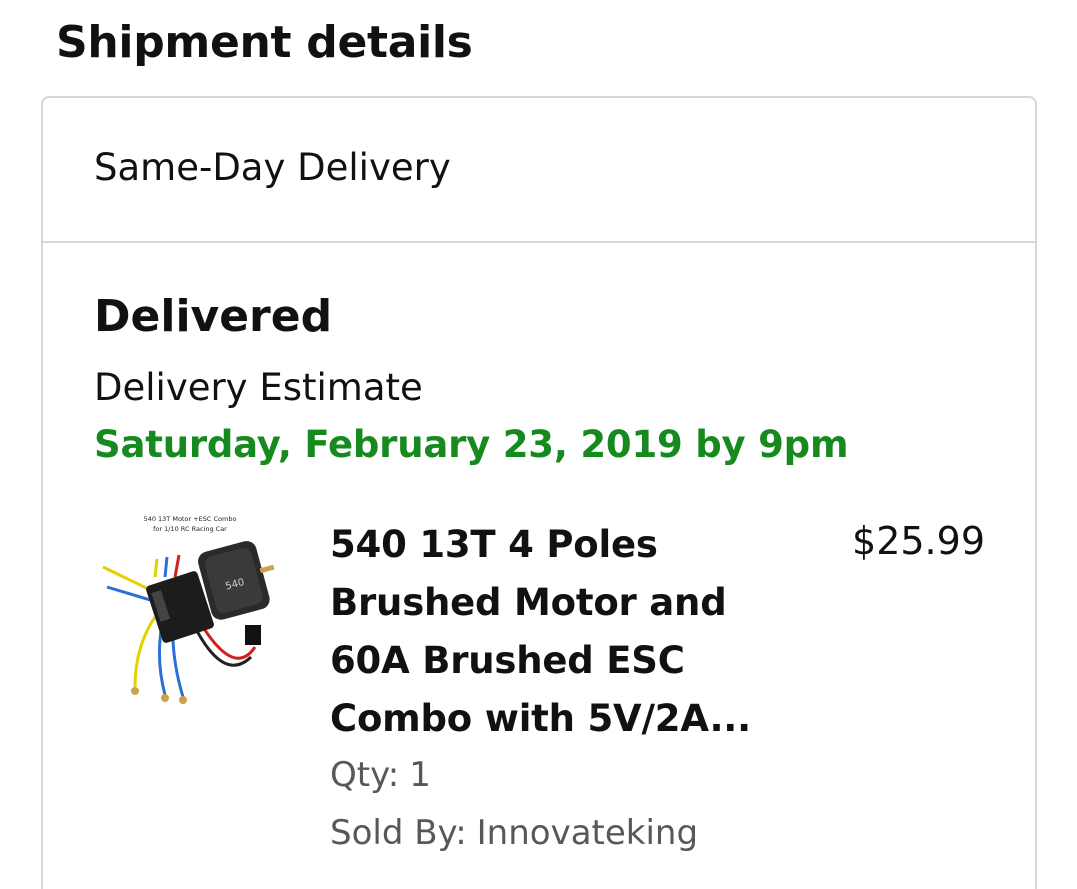 This screenshot has width=1077, height=889. What do you see at coordinates (528, 602) in the screenshot?
I see `product-title-line: Brushed Motor and` at bounding box center [528, 602].